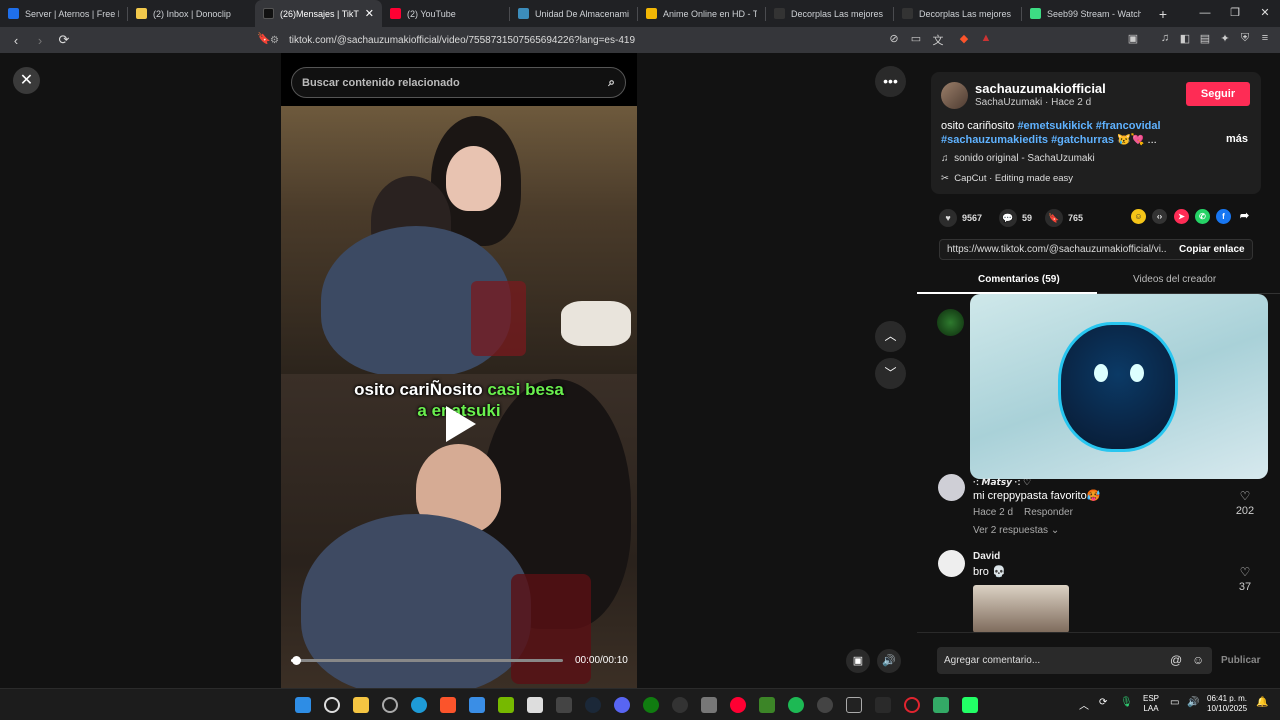  I want to click on tab-tiktok-active: (26)Mensajes | TikT ✕, so click(318, 13).